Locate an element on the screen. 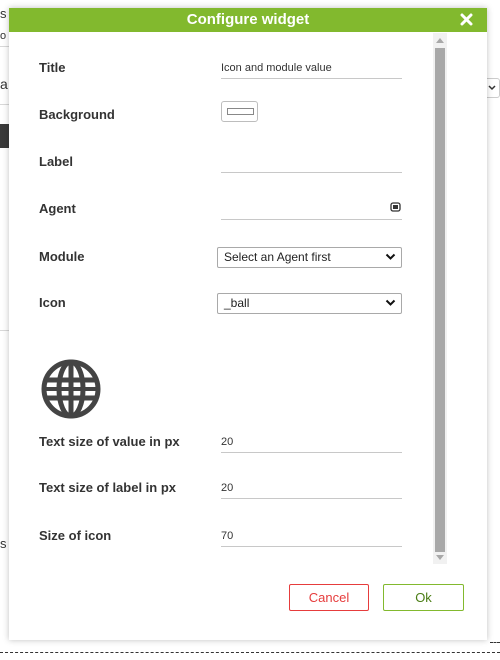  content-scrollbar is located at coordinates (440, 298).